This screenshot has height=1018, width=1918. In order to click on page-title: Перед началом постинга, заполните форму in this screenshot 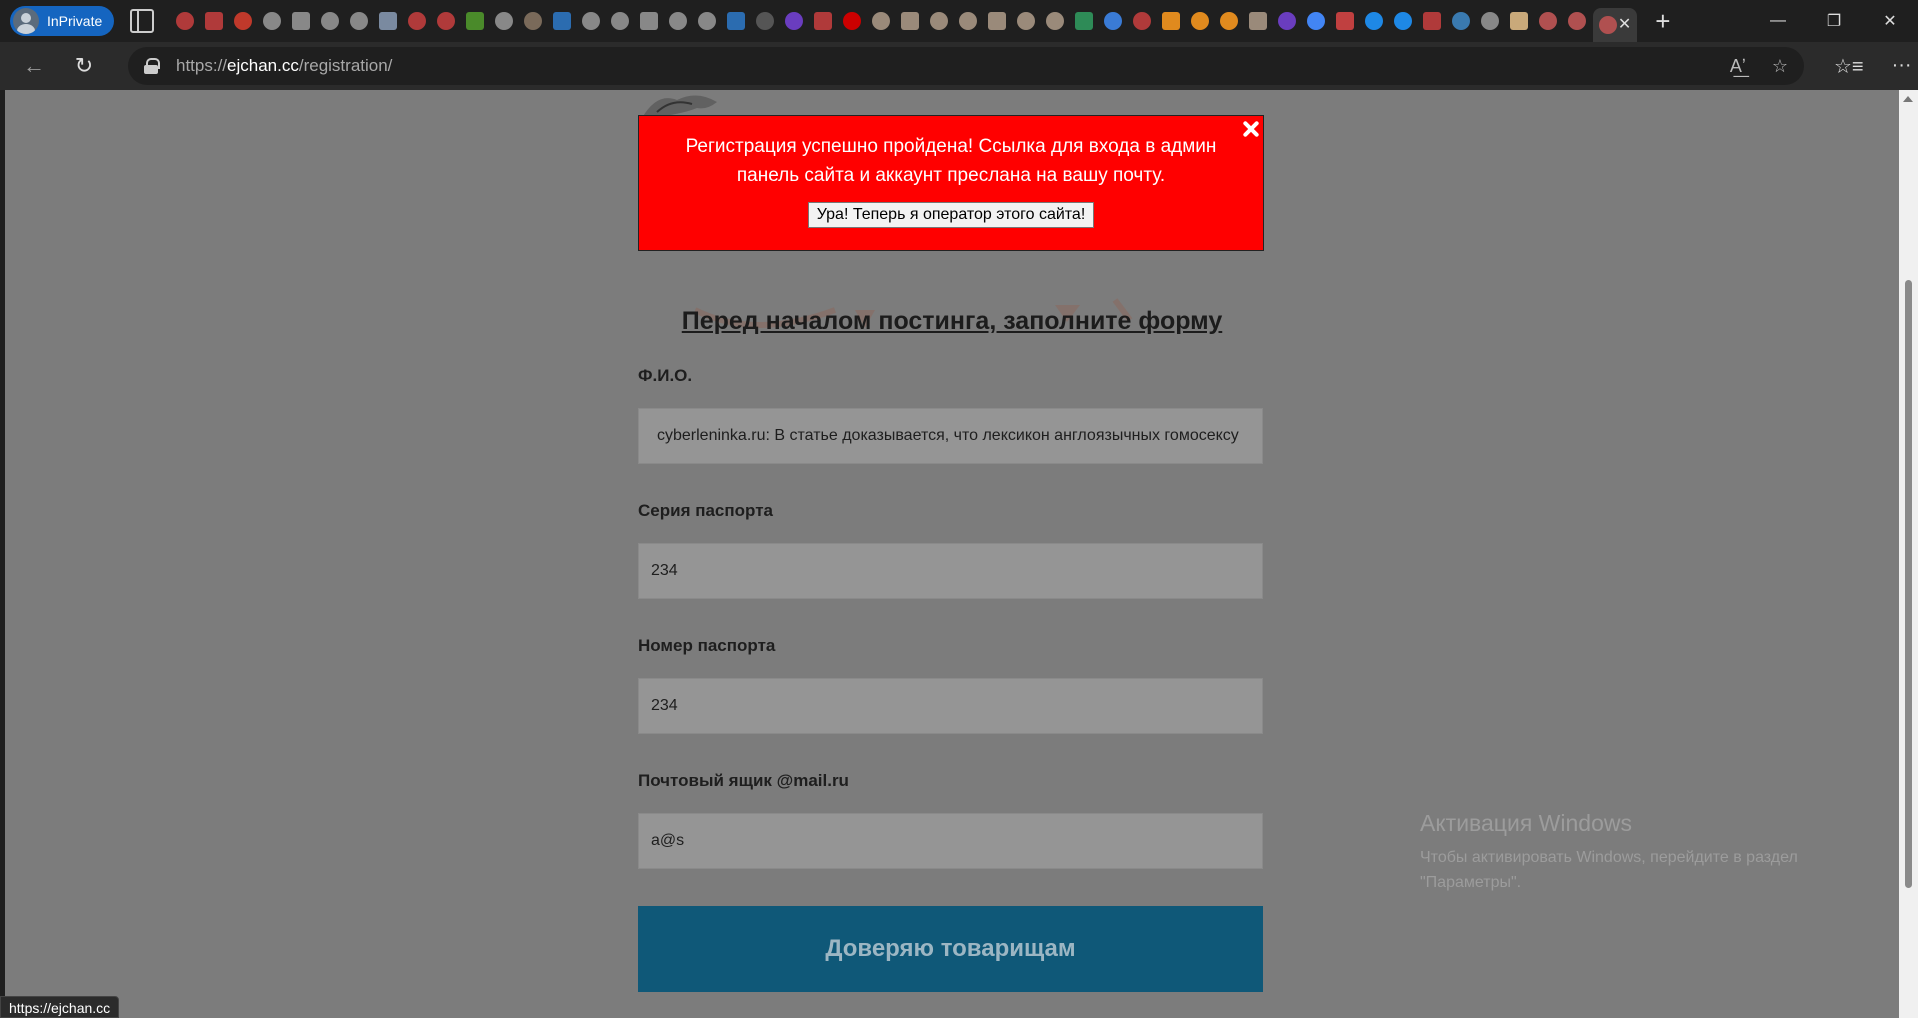, I will do `click(952, 321)`.